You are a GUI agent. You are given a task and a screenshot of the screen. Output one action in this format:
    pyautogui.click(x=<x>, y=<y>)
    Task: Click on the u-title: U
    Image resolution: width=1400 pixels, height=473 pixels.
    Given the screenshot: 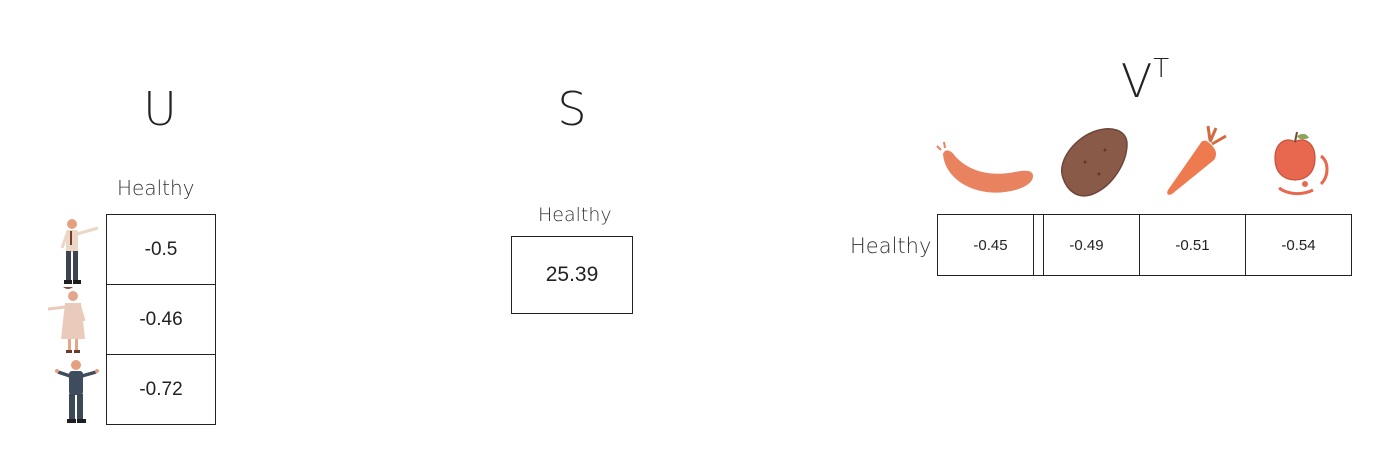 What is the action you would take?
    pyautogui.click(x=160, y=109)
    